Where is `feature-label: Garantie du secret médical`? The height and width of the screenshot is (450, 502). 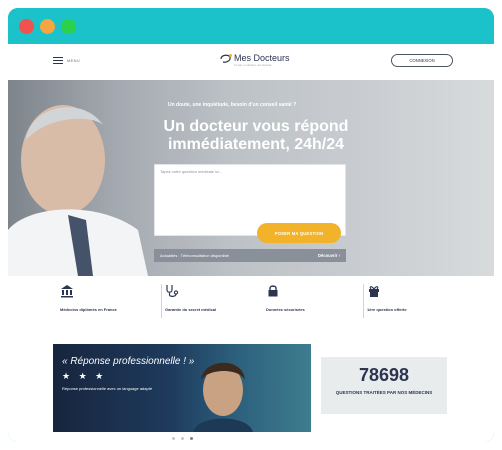 feature-label: Garantie du secret médical is located at coordinates (191, 309).